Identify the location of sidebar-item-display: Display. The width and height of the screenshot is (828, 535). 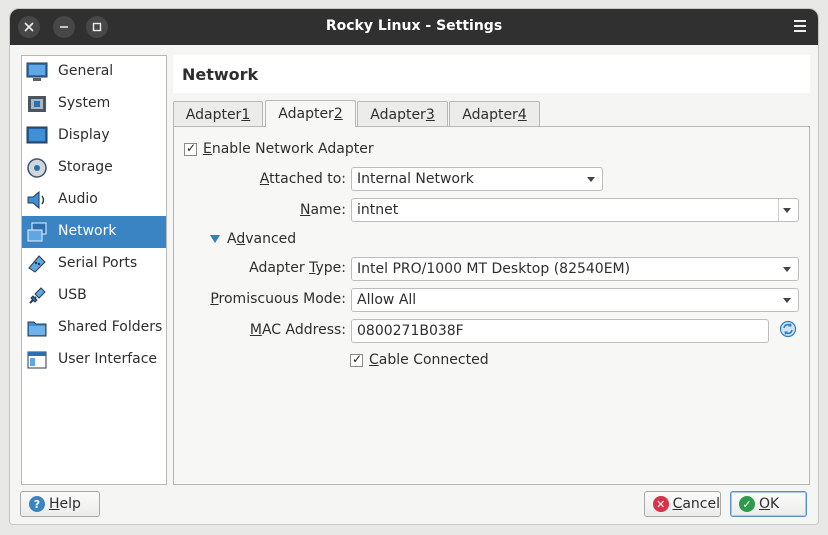
(94, 136).